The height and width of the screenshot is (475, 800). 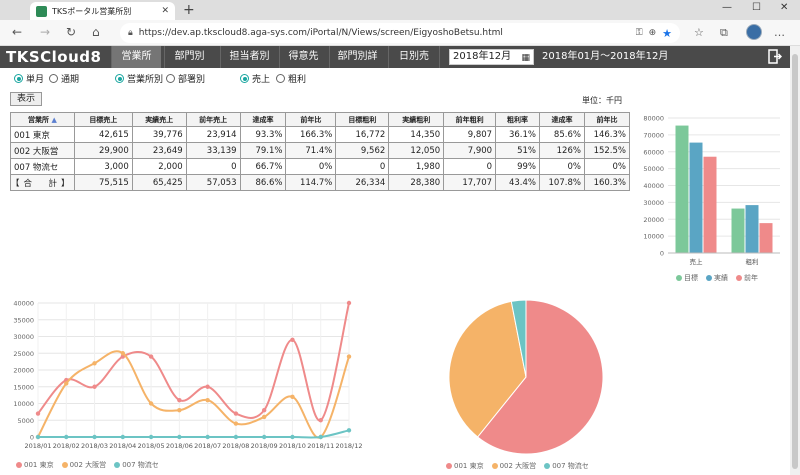 What do you see at coordinates (526, 377) in the screenshot?
I see `pie-chart` at bounding box center [526, 377].